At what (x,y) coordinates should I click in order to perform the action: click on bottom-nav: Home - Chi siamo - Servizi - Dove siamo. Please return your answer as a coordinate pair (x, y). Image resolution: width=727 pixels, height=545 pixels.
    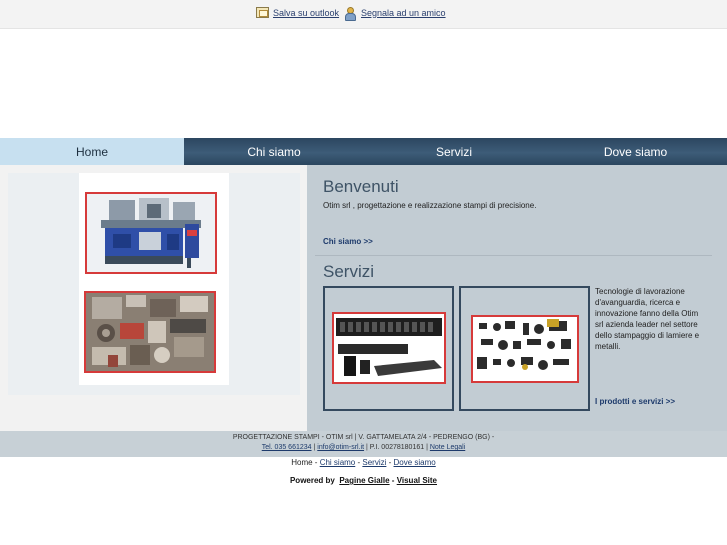
    Looking at the image, I should click on (363, 462).